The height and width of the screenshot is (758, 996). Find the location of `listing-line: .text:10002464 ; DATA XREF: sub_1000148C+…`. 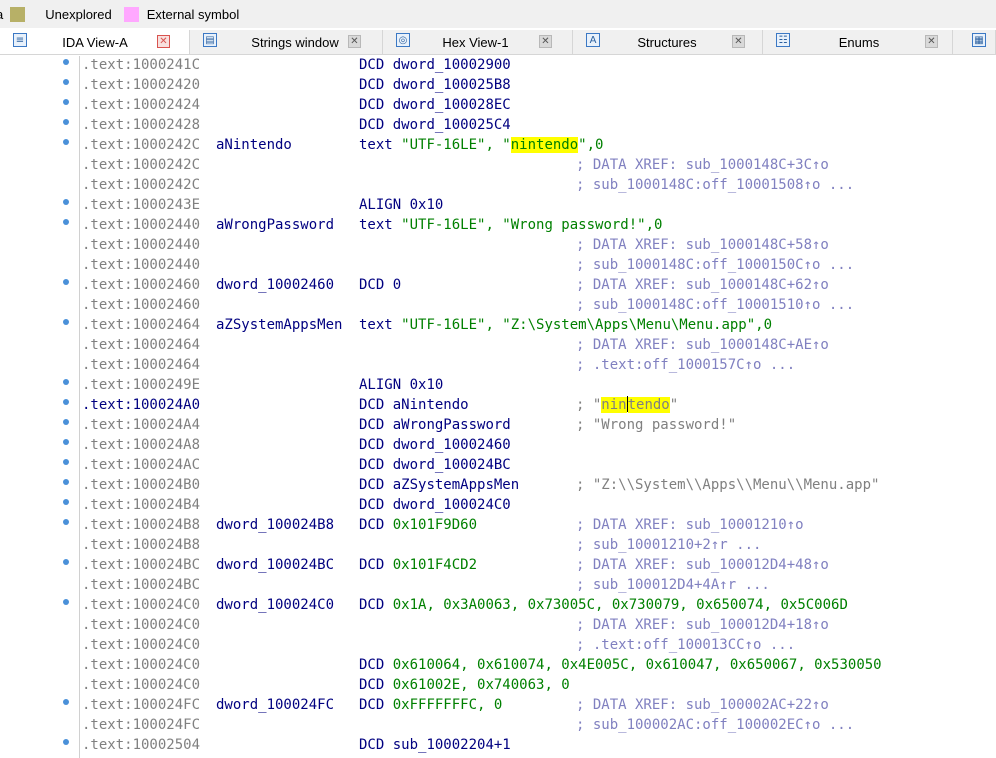

listing-line: .text:10002464 ; DATA XREF: sub_1000148C+… is located at coordinates (498, 345).